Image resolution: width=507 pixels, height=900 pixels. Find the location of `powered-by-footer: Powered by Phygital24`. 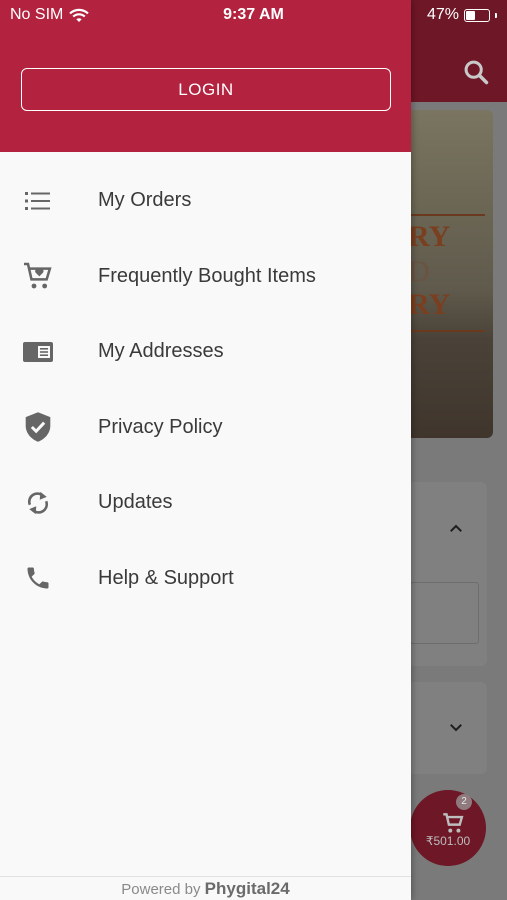

powered-by-footer: Powered by Phygital24 is located at coordinates (205, 888).